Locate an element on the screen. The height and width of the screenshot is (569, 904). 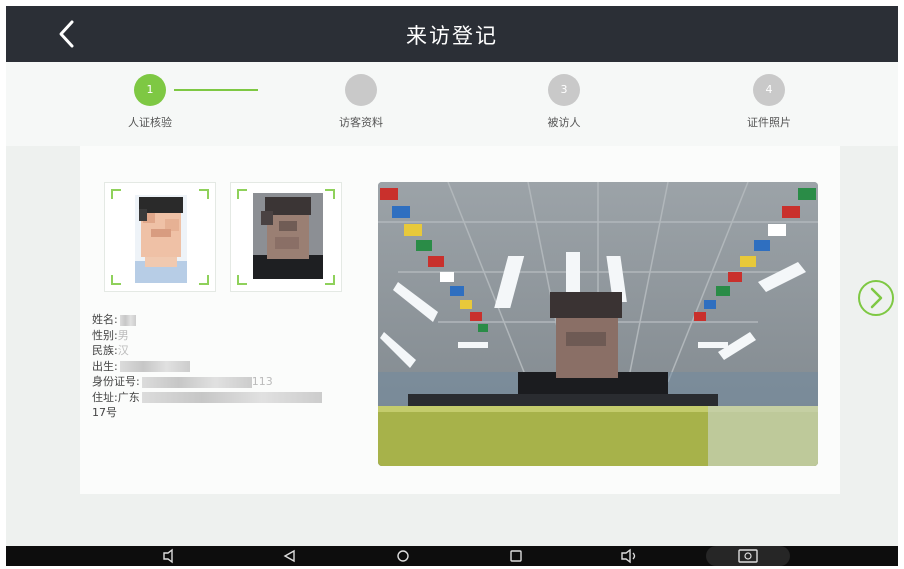
redacted-address is located at coordinates (231, 397).